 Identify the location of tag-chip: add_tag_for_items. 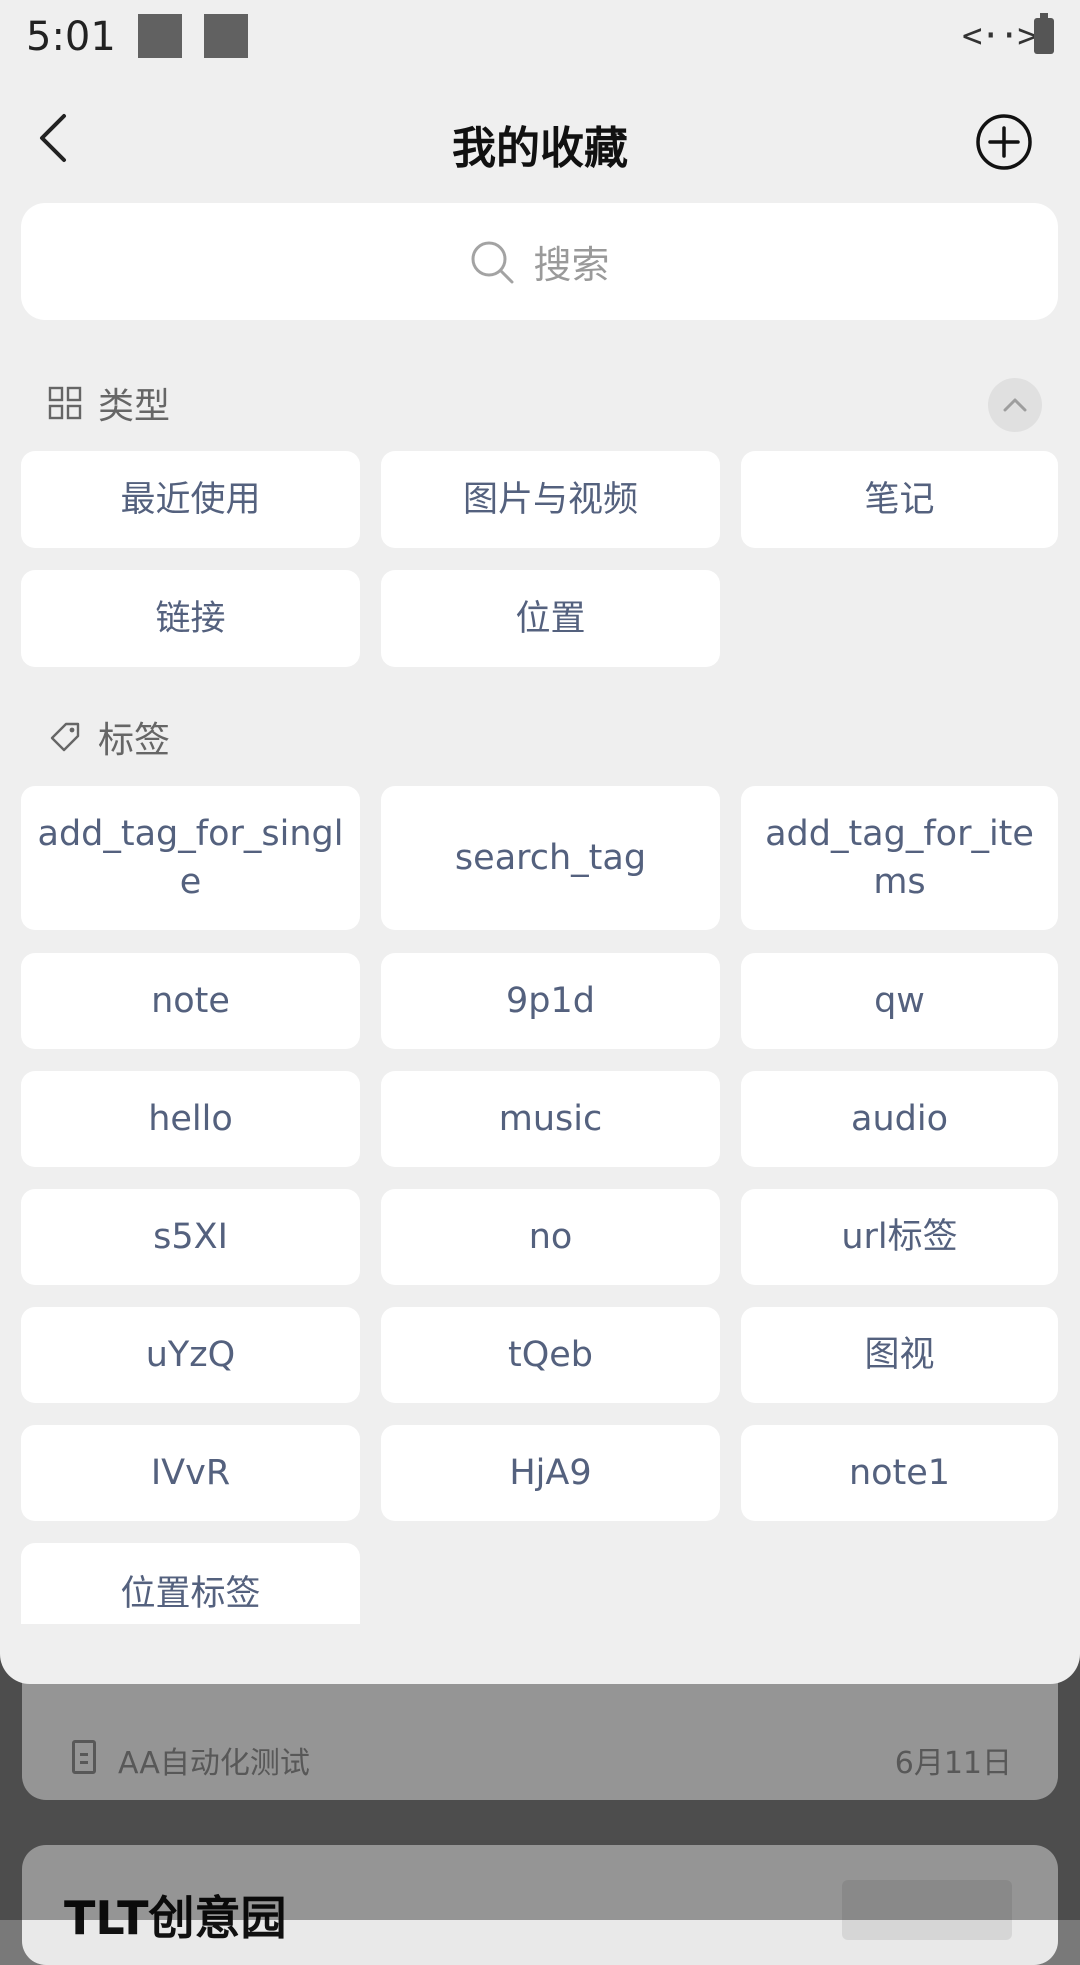
(899, 858).